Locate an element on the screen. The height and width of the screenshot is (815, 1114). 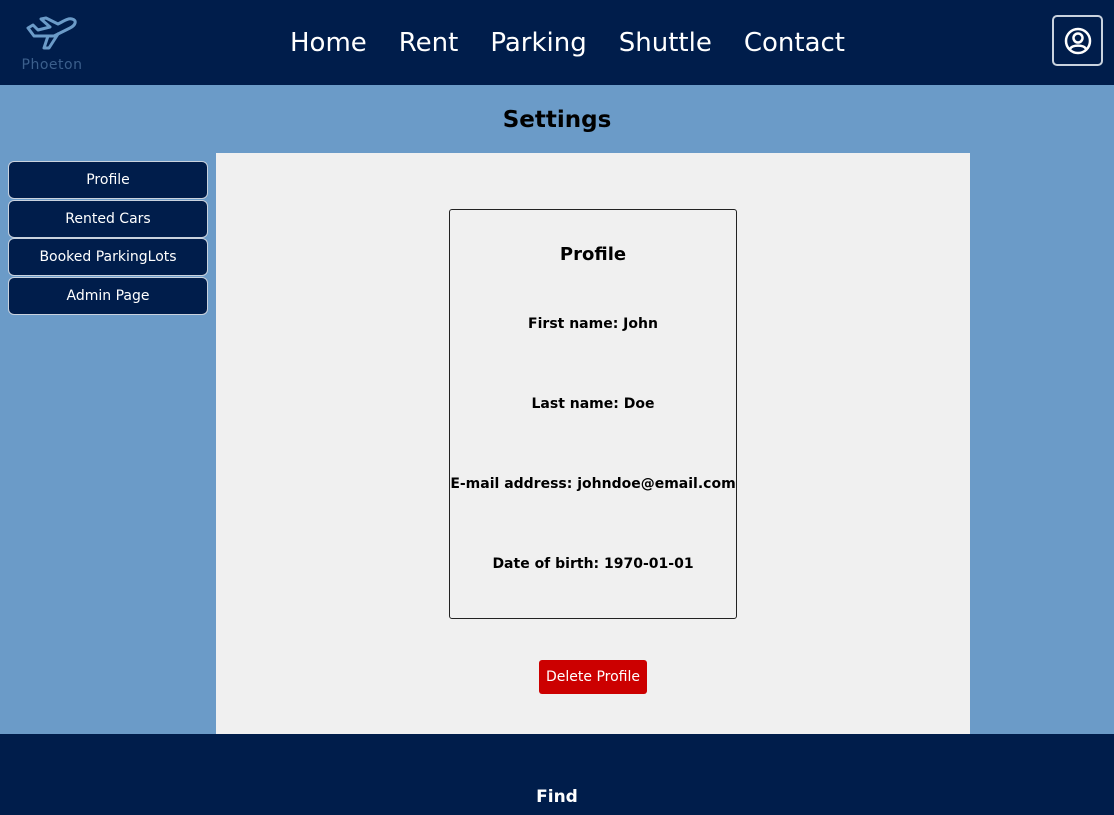
date-of-birth-field: Date of birth: 1970-01-01 is located at coordinates (593, 564).